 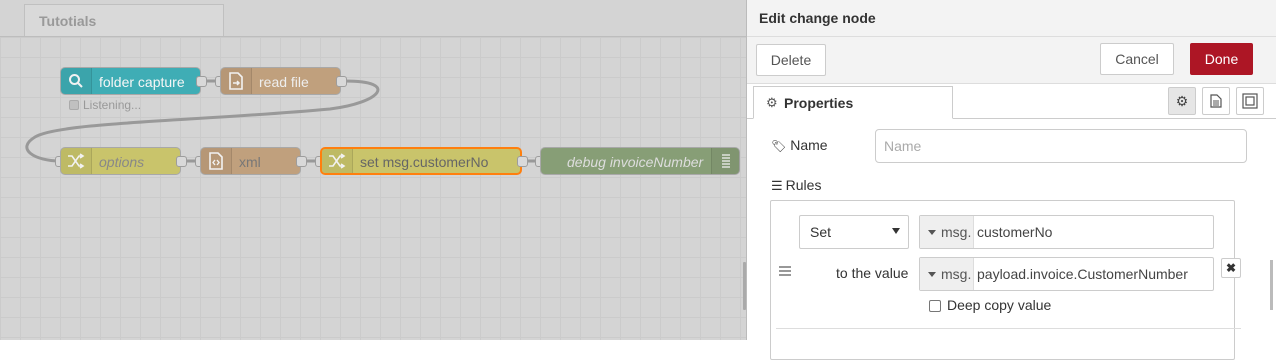 I want to click on node-label: folder capture, so click(x=142, y=82).